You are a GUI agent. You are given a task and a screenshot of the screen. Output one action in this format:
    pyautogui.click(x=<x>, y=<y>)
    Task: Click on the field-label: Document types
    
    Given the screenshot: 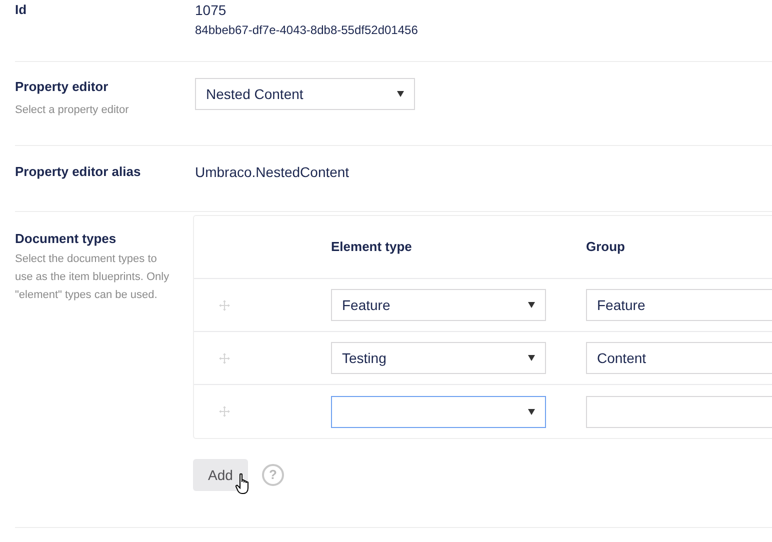 What is the action you would take?
    pyautogui.click(x=66, y=239)
    